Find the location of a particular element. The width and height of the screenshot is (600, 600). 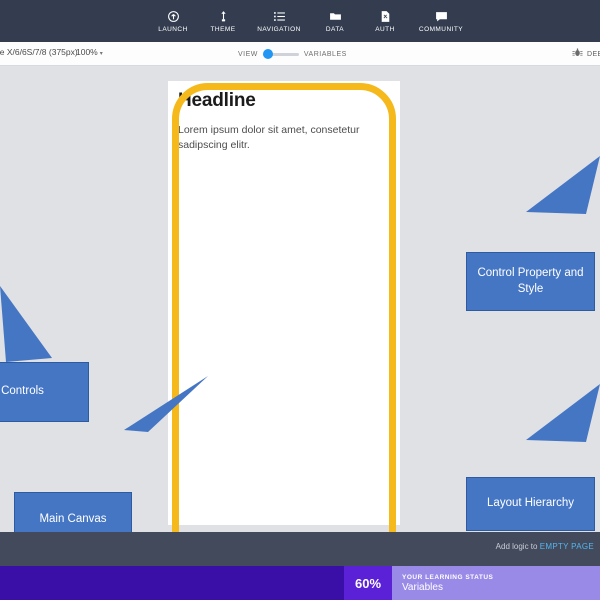

toggle-knob is located at coordinates (267, 54).